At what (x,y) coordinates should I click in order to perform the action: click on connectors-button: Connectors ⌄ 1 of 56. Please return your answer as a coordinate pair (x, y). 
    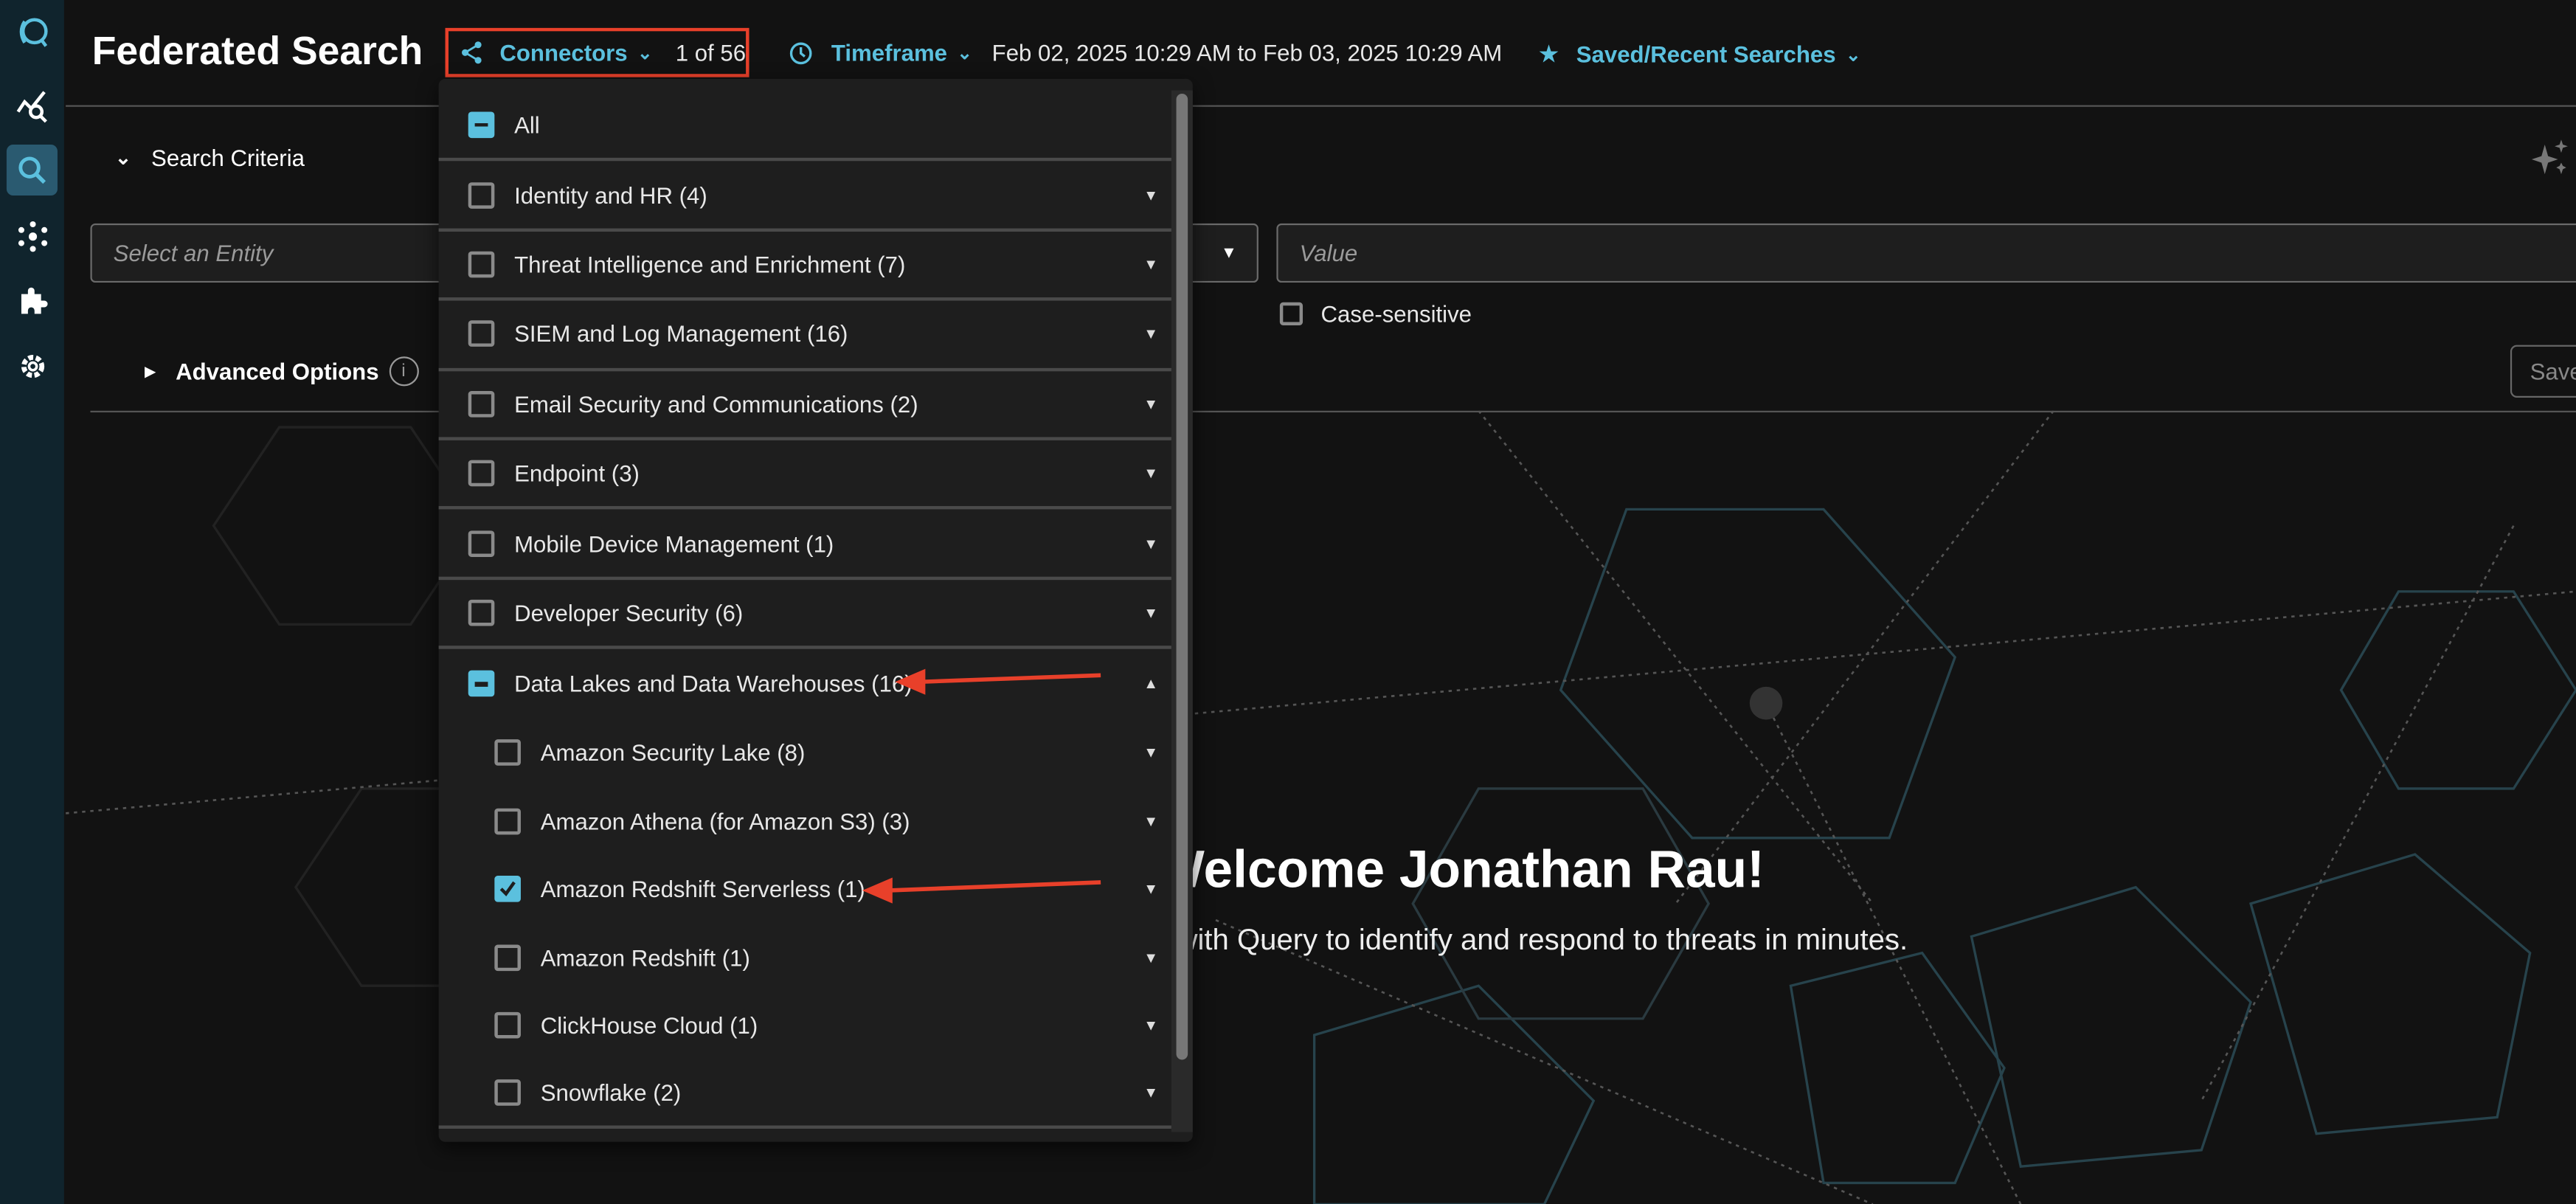
    Looking at the image, I should click on (597, 52).